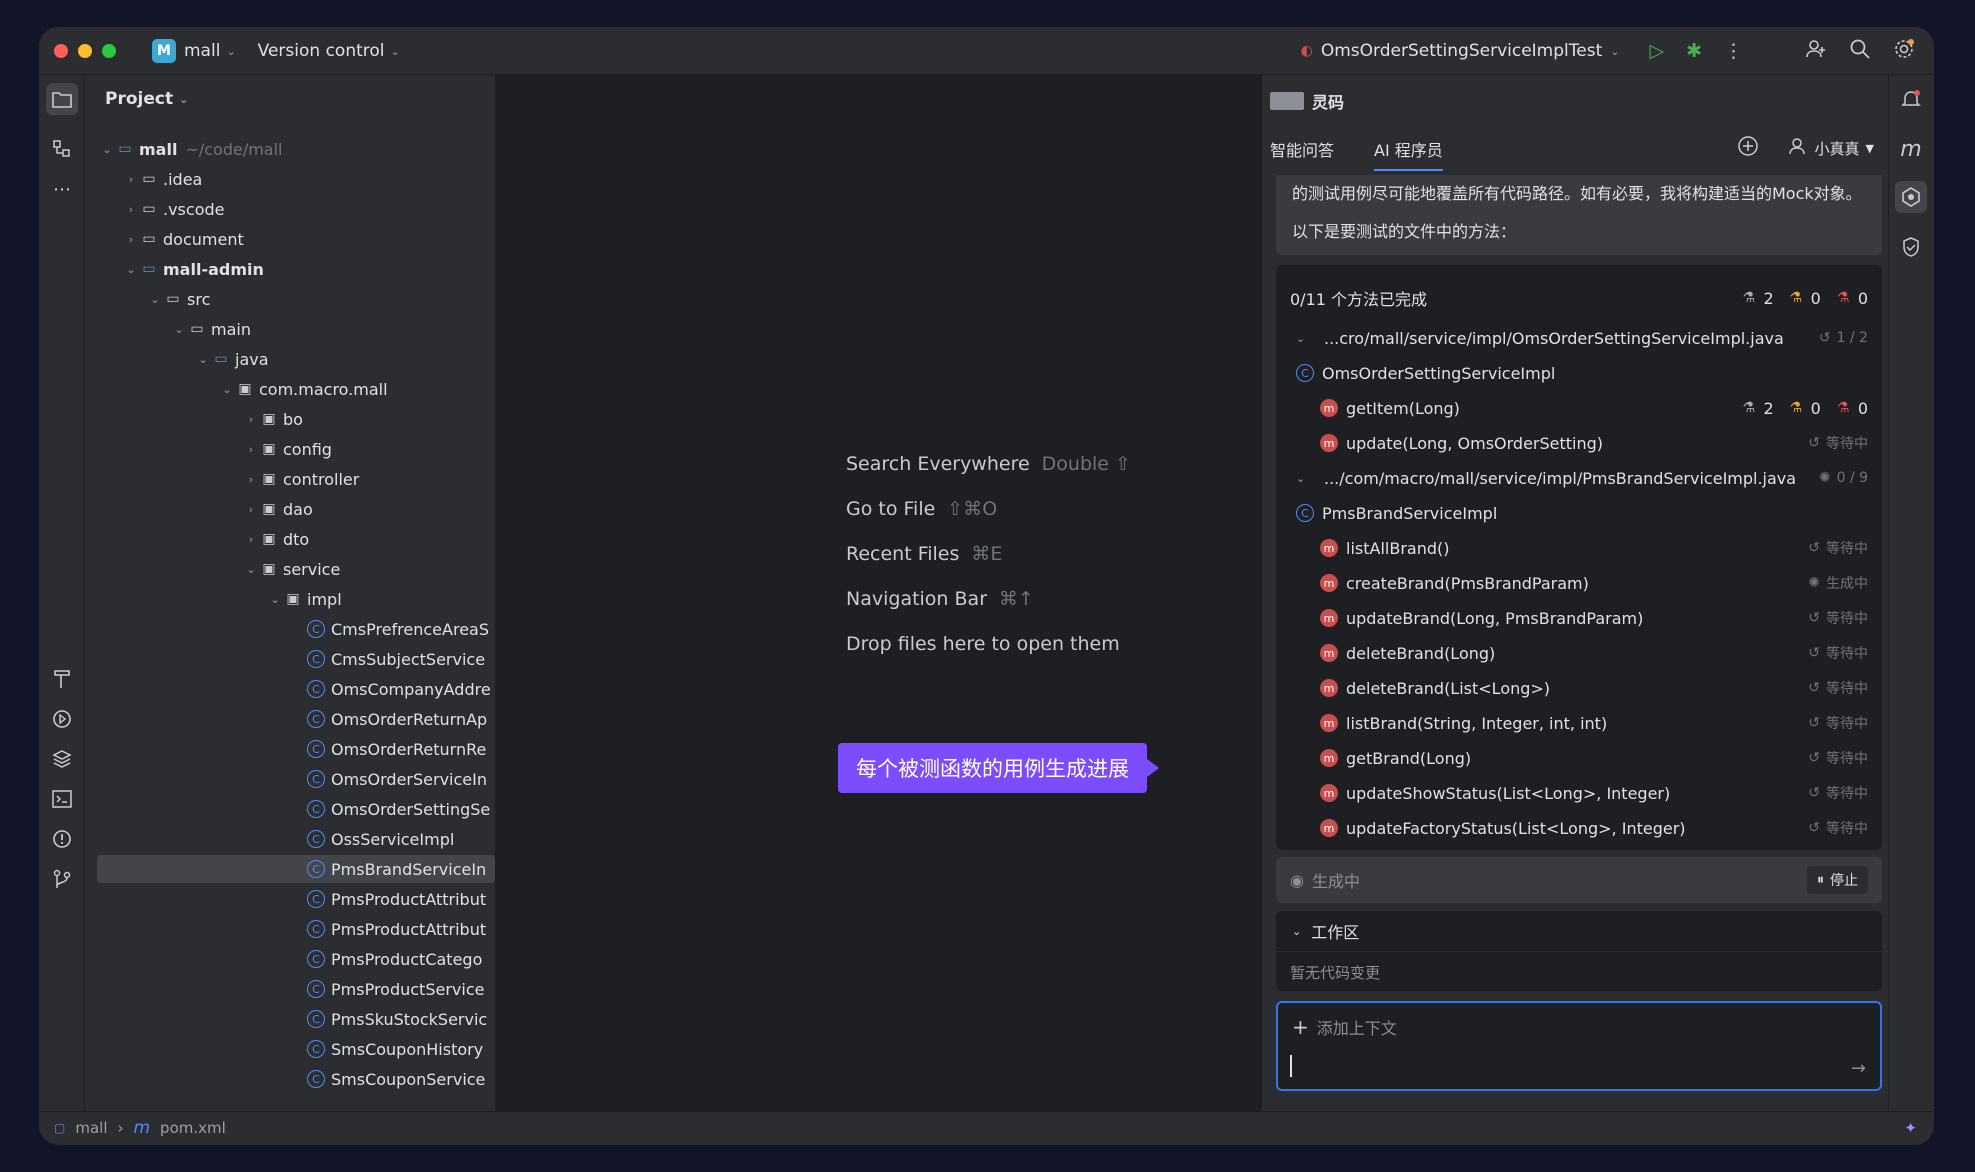 This screenshot has height=1172, width=1975. I want to click on method-row: m getBrand(Long) ↺ 等待中, so click(1579, 758).